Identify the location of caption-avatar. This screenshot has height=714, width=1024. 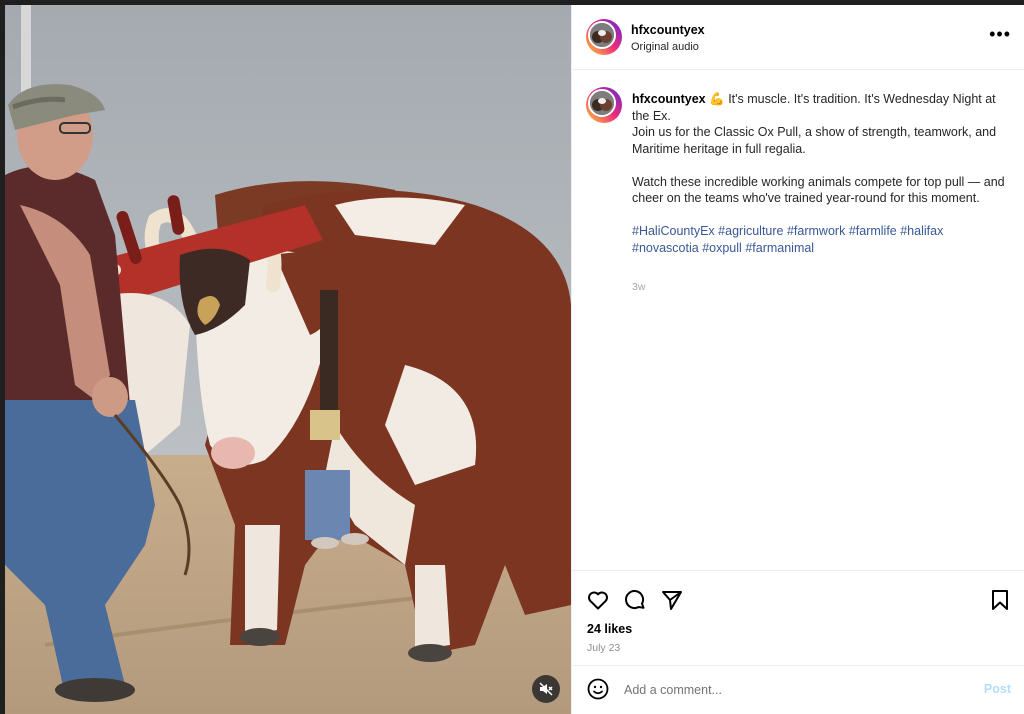
(604, 105).